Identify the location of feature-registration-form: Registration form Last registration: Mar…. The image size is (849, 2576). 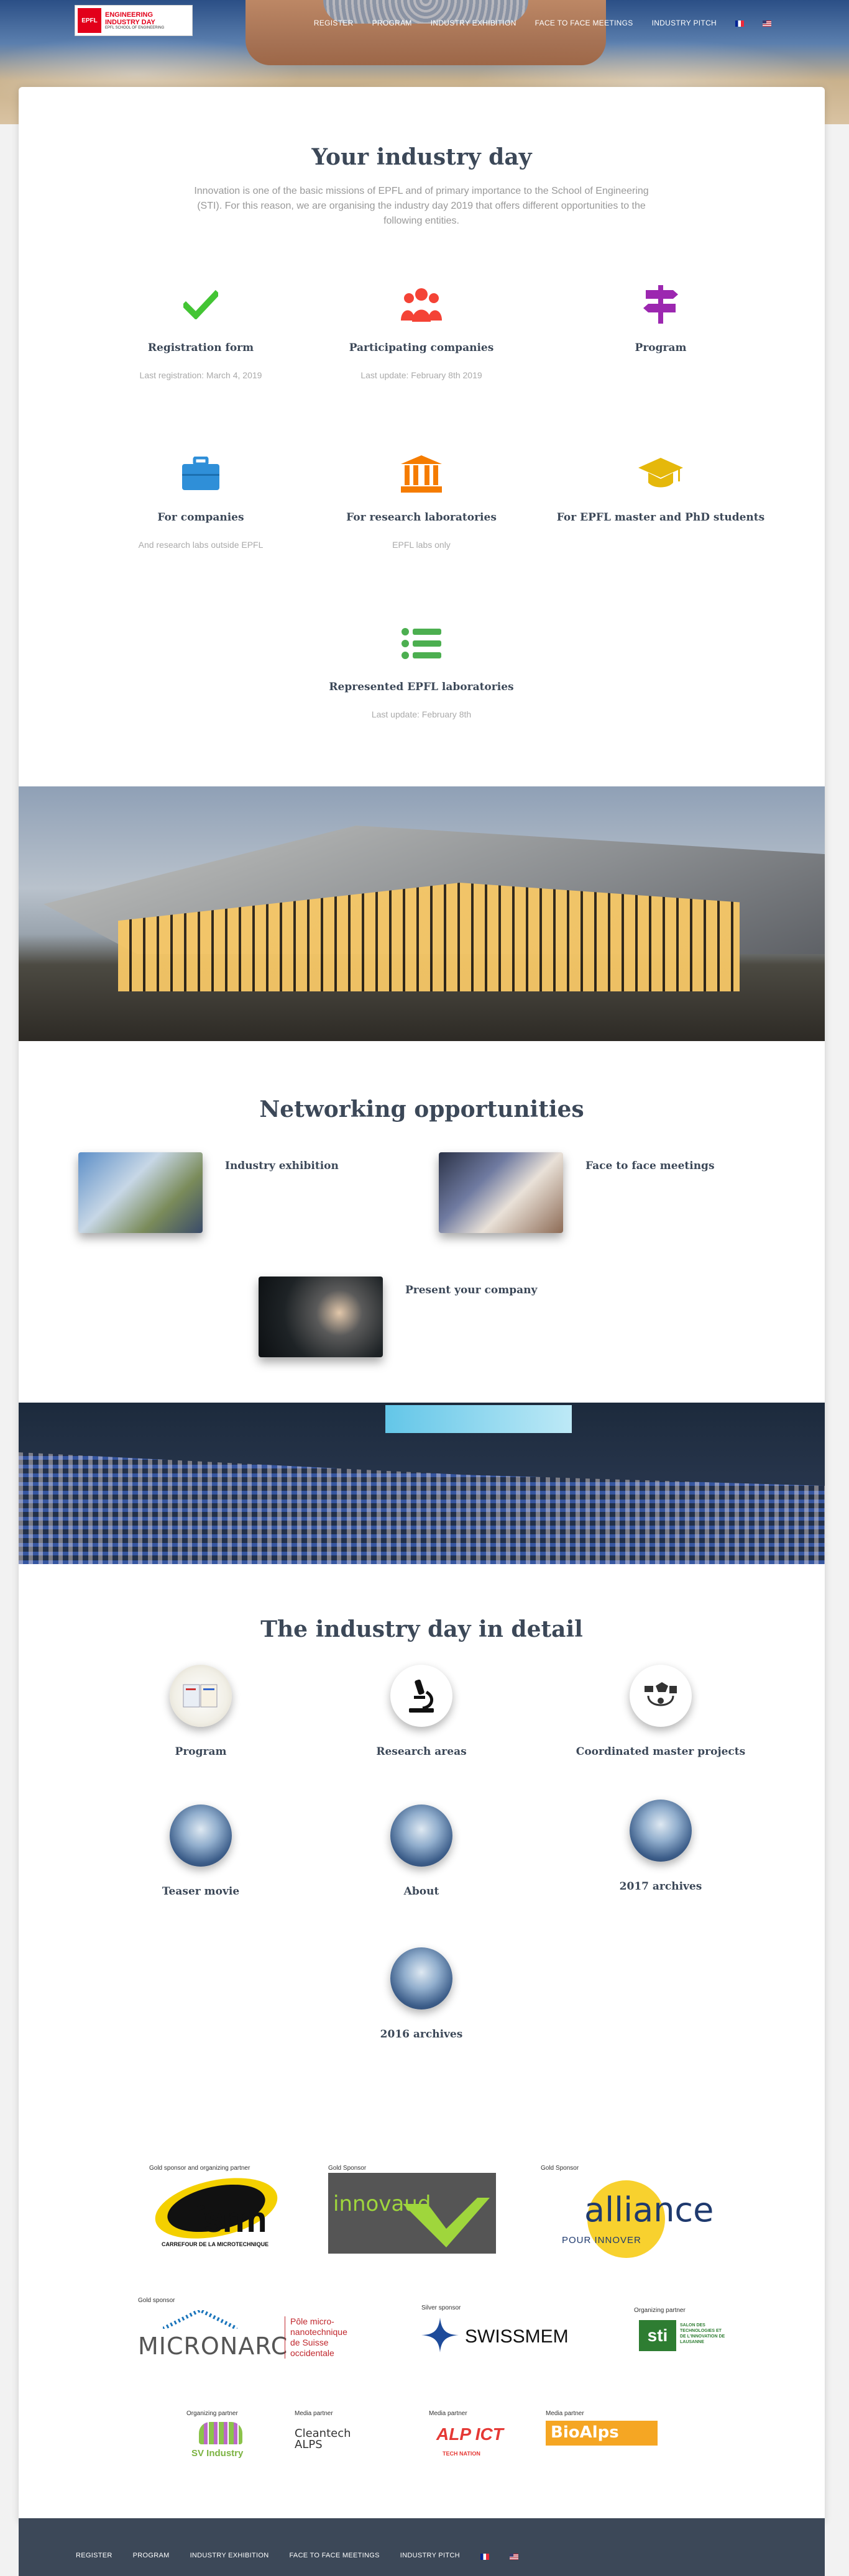
(201, 333).